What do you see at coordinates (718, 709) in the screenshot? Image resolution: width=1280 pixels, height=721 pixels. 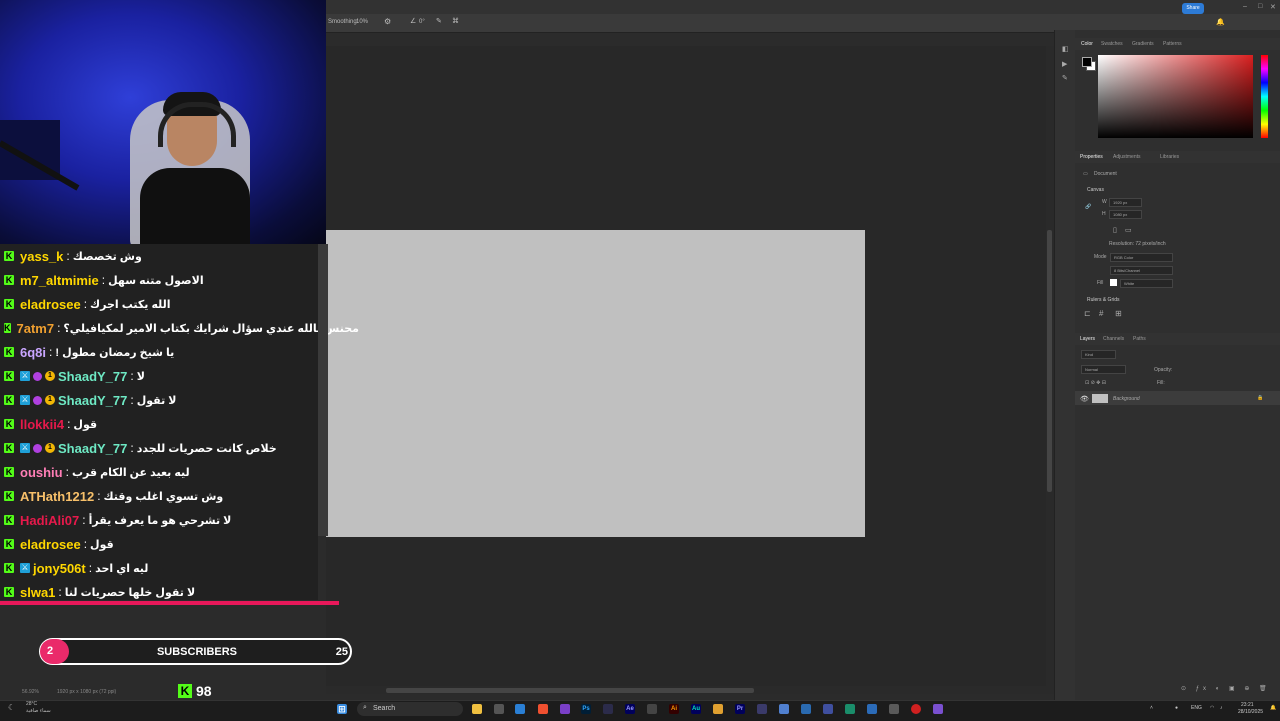 I see `blender-icon` at bounding box center [718, 709].